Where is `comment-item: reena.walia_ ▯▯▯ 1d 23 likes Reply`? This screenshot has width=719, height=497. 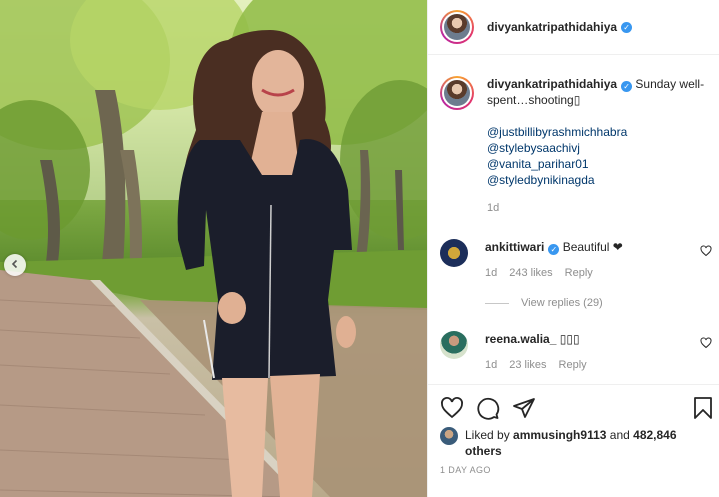
comment-item: reena.walia_ ▯▯▯ 1d 23 likes Reply is located at coordinates (576, 351).